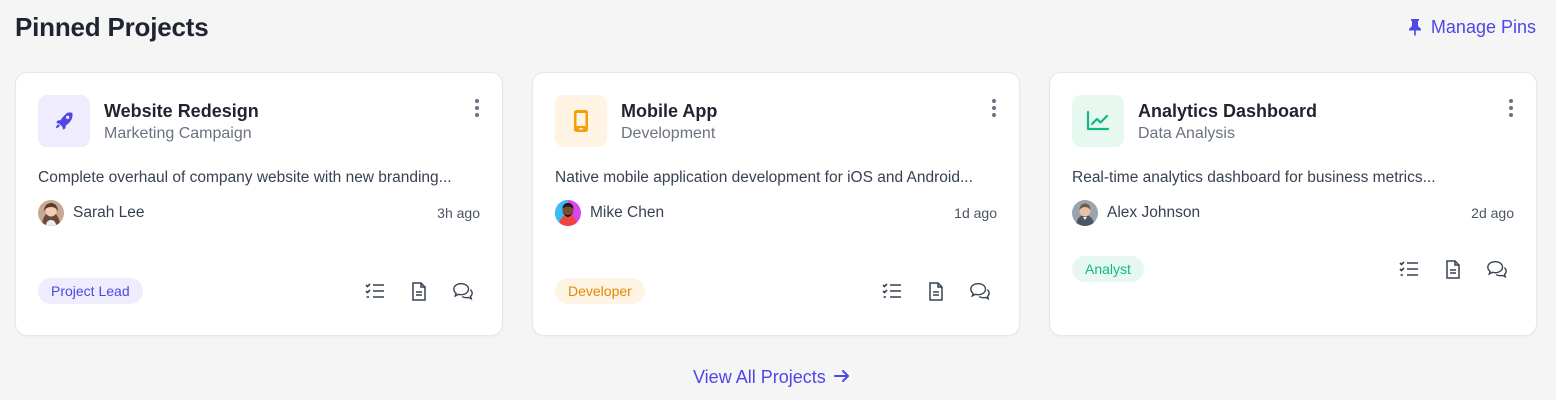 The height and width of the screenshot is (400, 1556). What do you see at coordinates (112, 26) in the screenshot?
I see `page-title: Pinned Projects` at bounding box center [112, 26].